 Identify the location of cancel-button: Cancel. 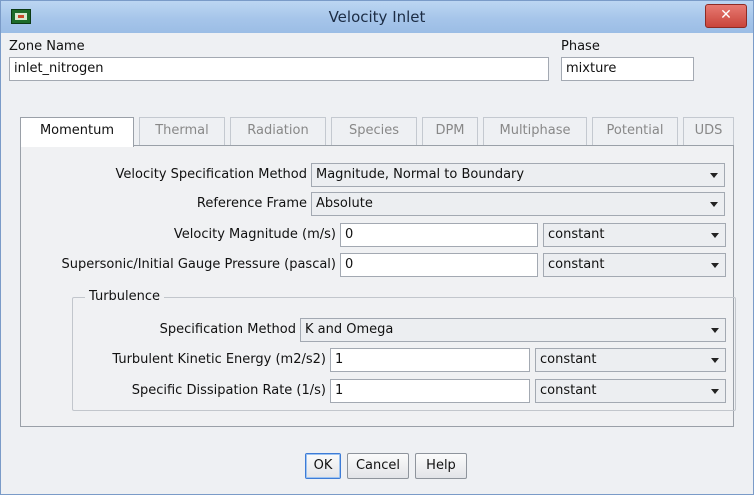
(378, 466).